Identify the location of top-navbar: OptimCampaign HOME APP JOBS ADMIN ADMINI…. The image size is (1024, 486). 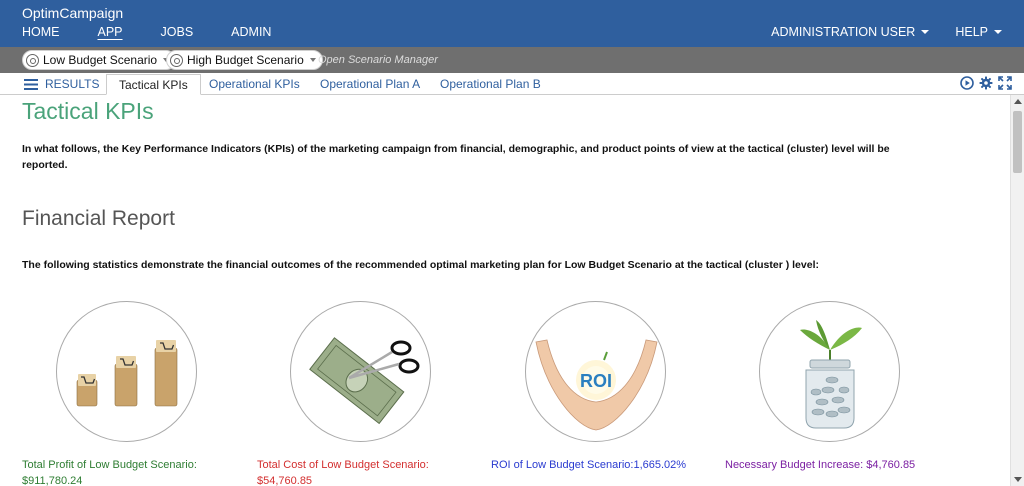
(512, 23).